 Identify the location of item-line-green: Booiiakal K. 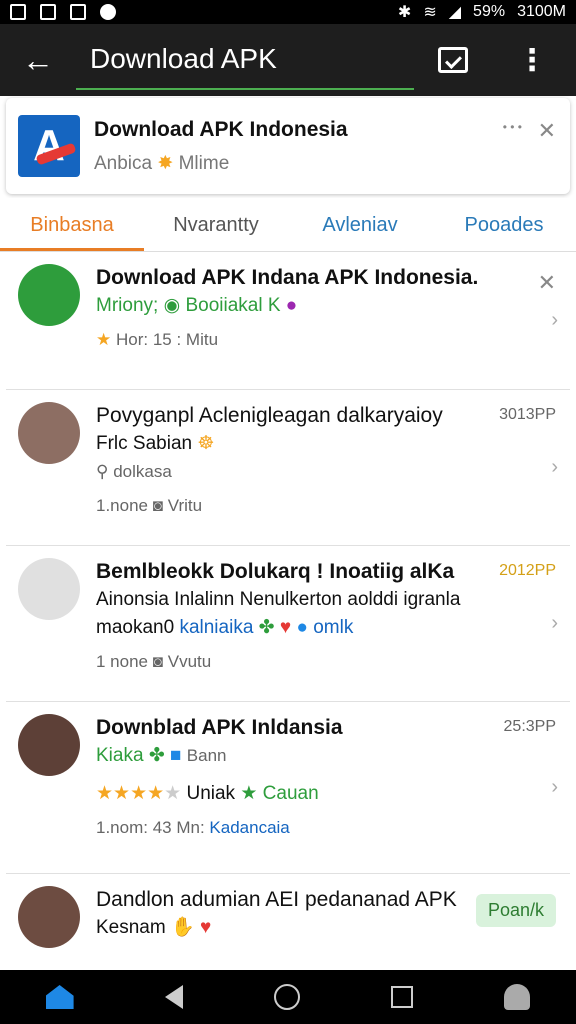
(233, 305).